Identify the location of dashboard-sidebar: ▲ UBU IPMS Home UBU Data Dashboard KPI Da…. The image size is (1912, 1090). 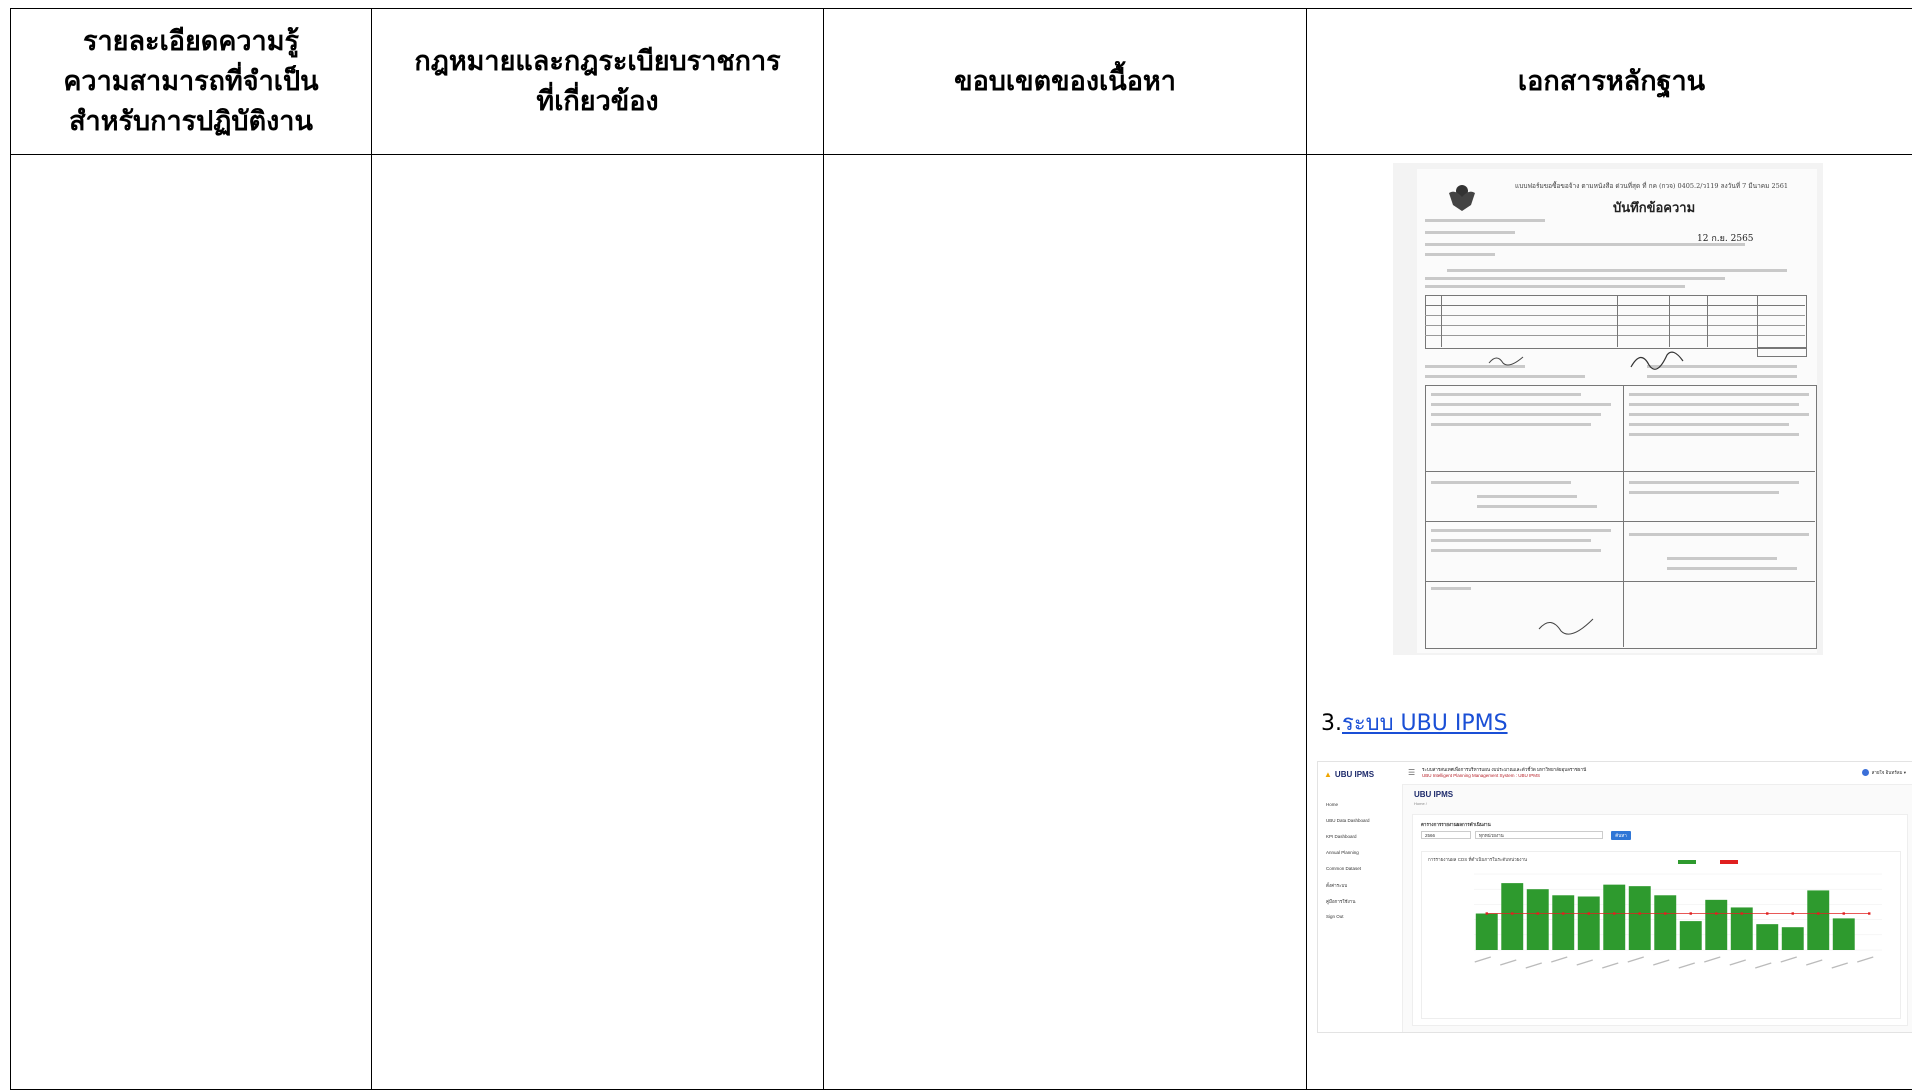
(1360, 897).